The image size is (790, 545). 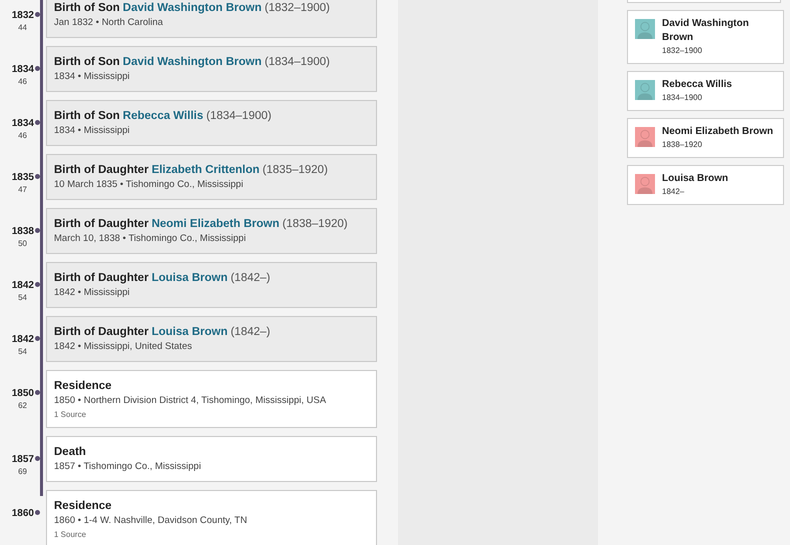 I want to click on event-year: 1832, so click(x=23, y=15).